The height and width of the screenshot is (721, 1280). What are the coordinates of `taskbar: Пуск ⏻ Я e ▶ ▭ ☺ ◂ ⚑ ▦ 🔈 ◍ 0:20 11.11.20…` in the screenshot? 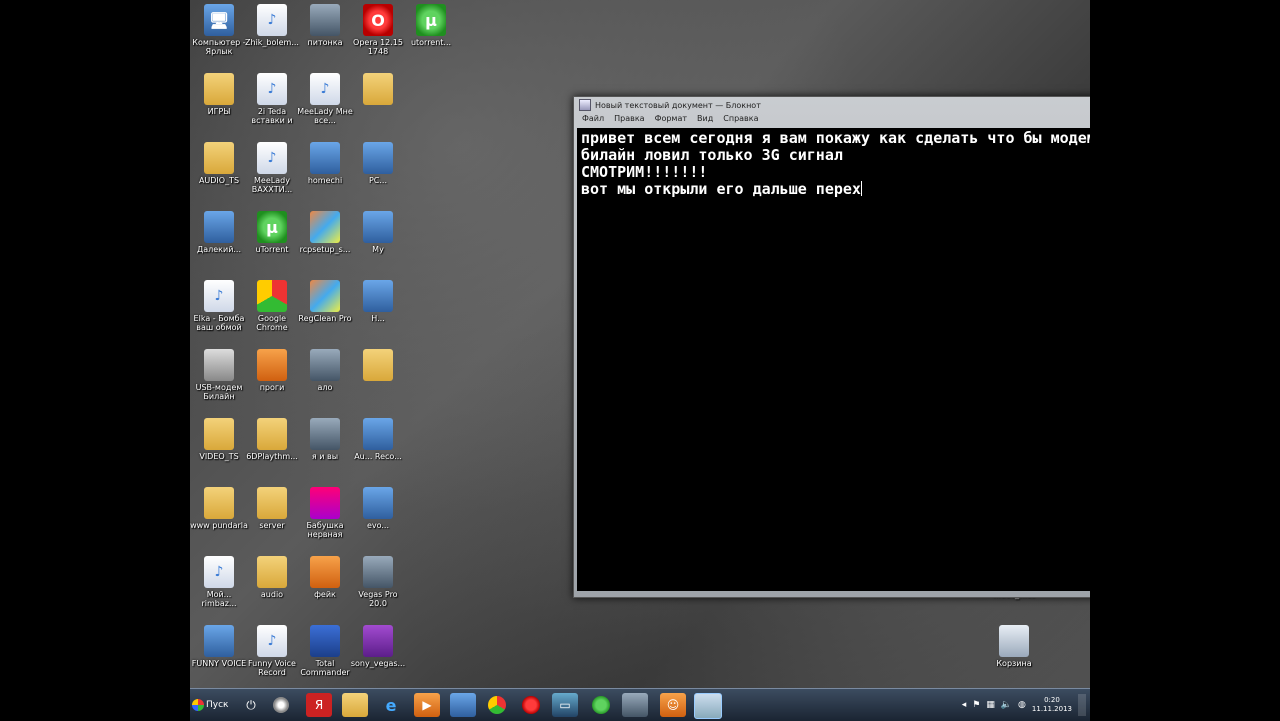 It's located at (640, 704).